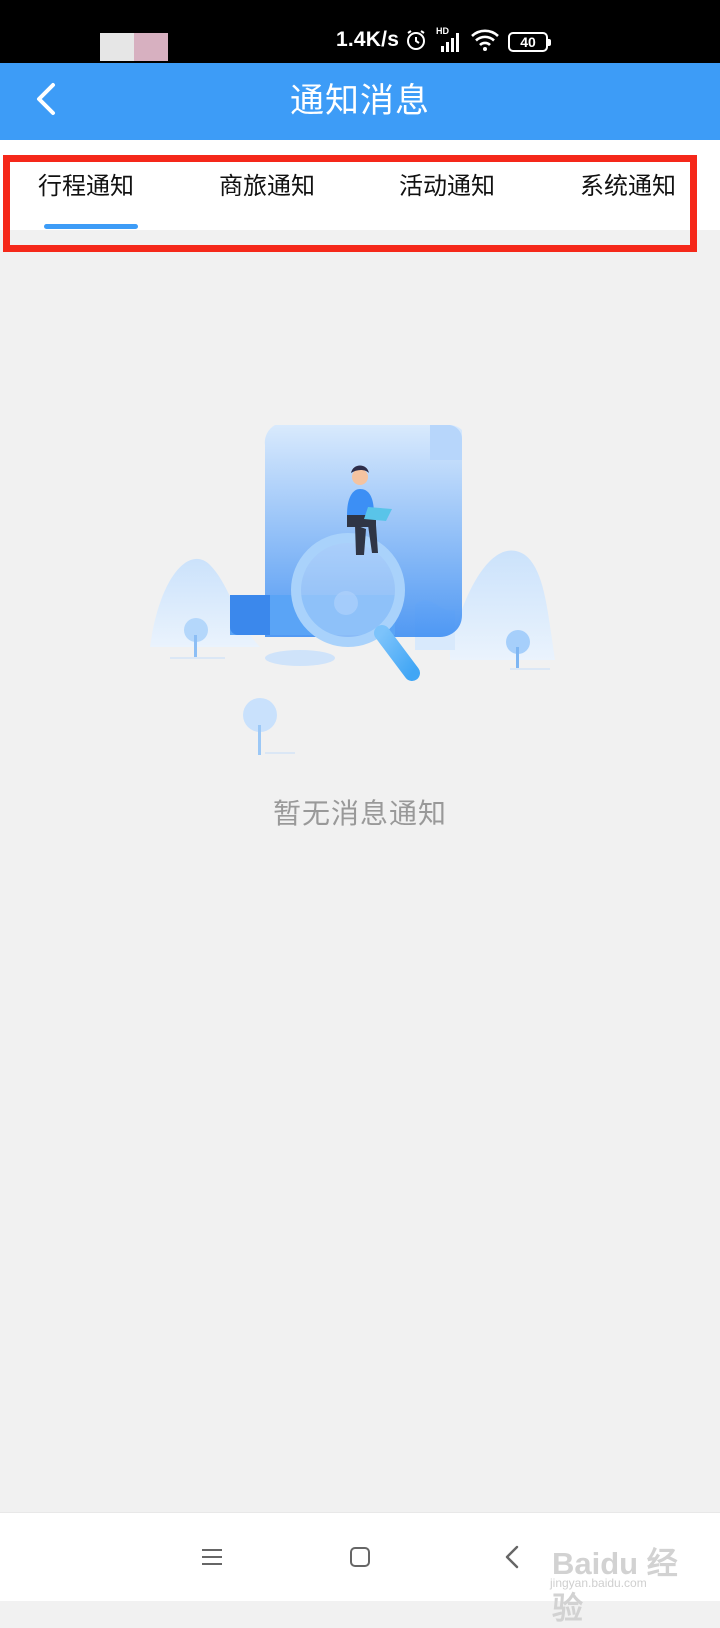  I want to click on home-square-icon, so click(360, 1559).